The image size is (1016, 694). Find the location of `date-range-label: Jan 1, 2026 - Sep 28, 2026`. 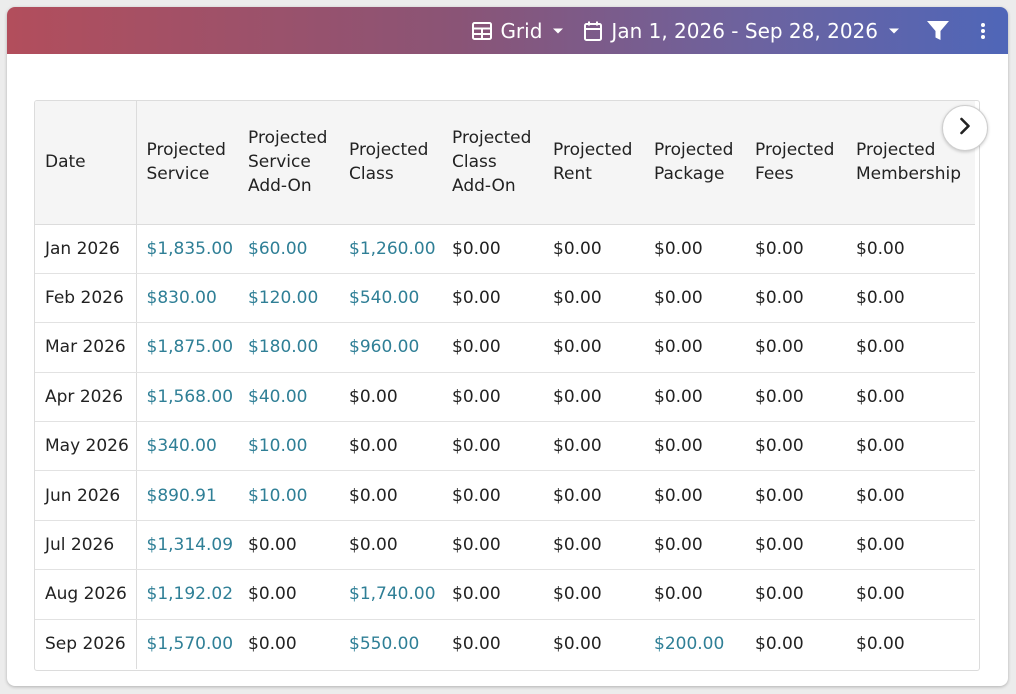

date-range-label: Jan 1, 2026 - Sep 28, 2026 is located at coordinates (744, 30).